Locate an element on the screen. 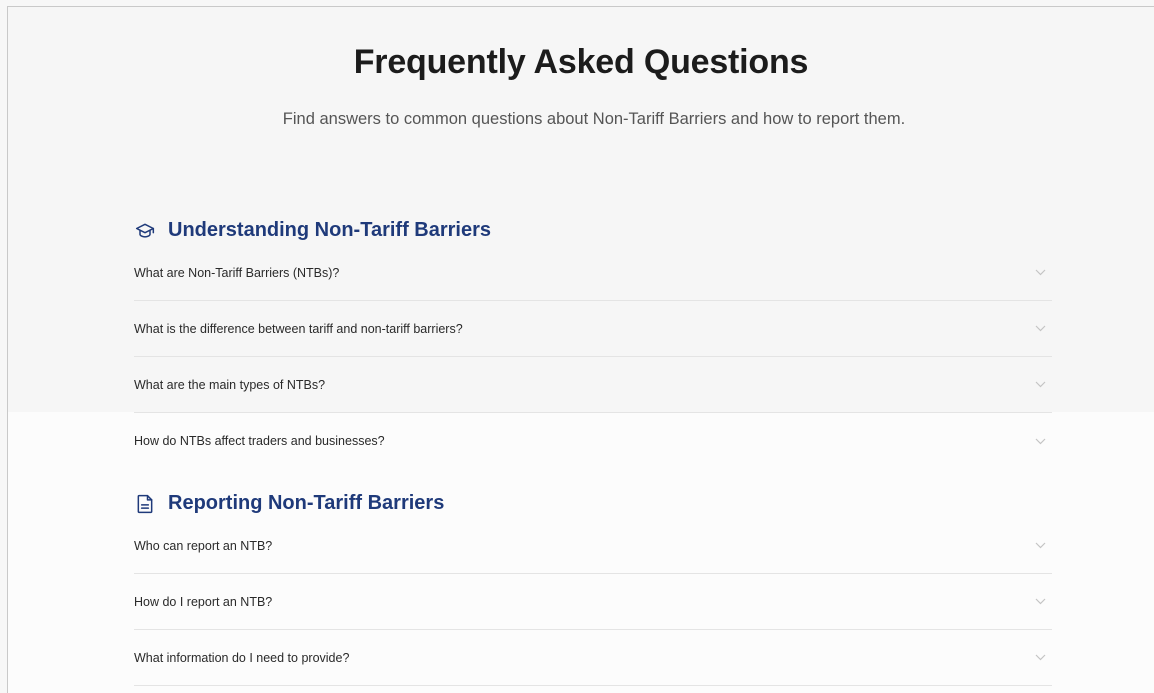 The width and height of the screenshot is (1154, 693). section-heading-understanding: Understanding Non-Tariff Barriers is located at coordinates (312, 230).